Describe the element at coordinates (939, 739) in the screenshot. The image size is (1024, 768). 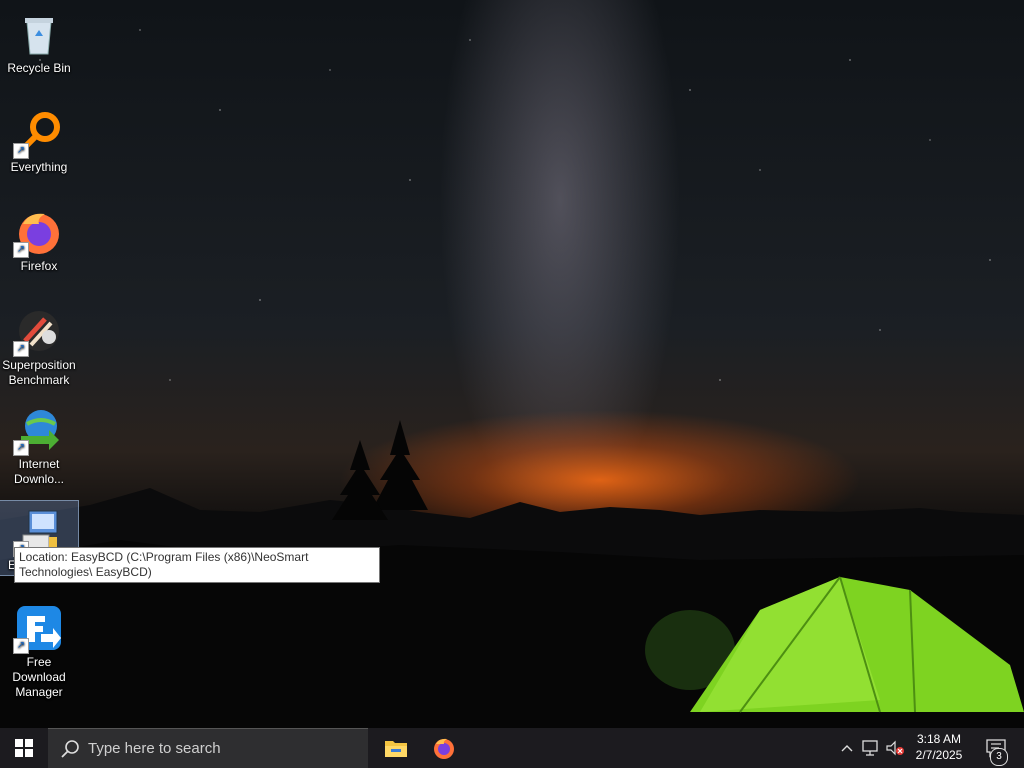
I see `clock-time: 3:18 AM` at that location.